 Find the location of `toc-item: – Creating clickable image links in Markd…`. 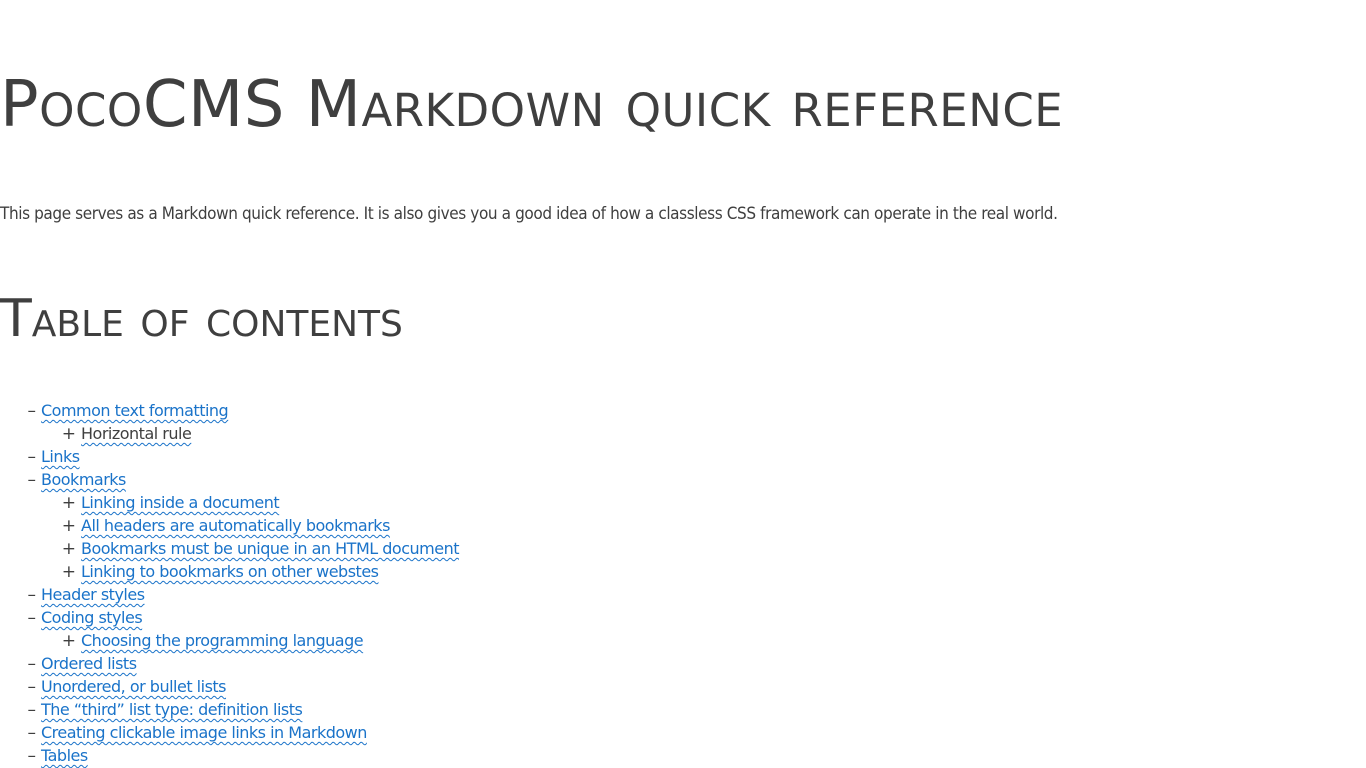

toc-item: – Creating clickable image links in Markd… is located at coordinates (229, 732).